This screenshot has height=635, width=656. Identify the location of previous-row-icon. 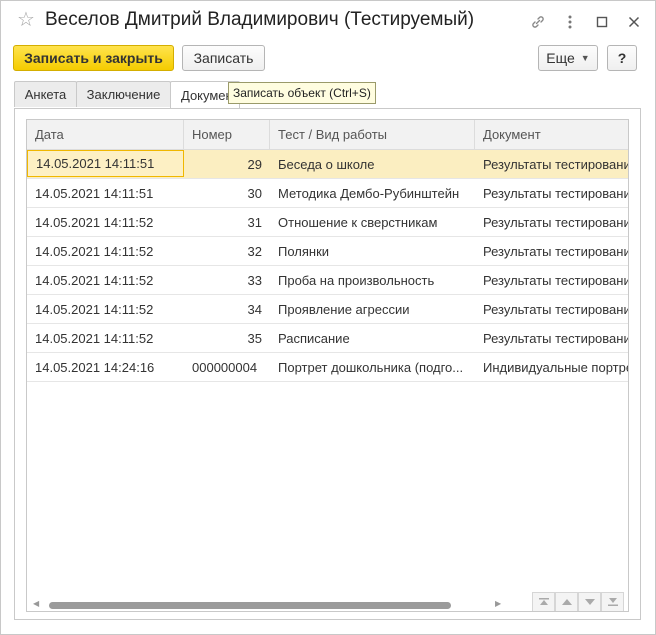
(566, 601).